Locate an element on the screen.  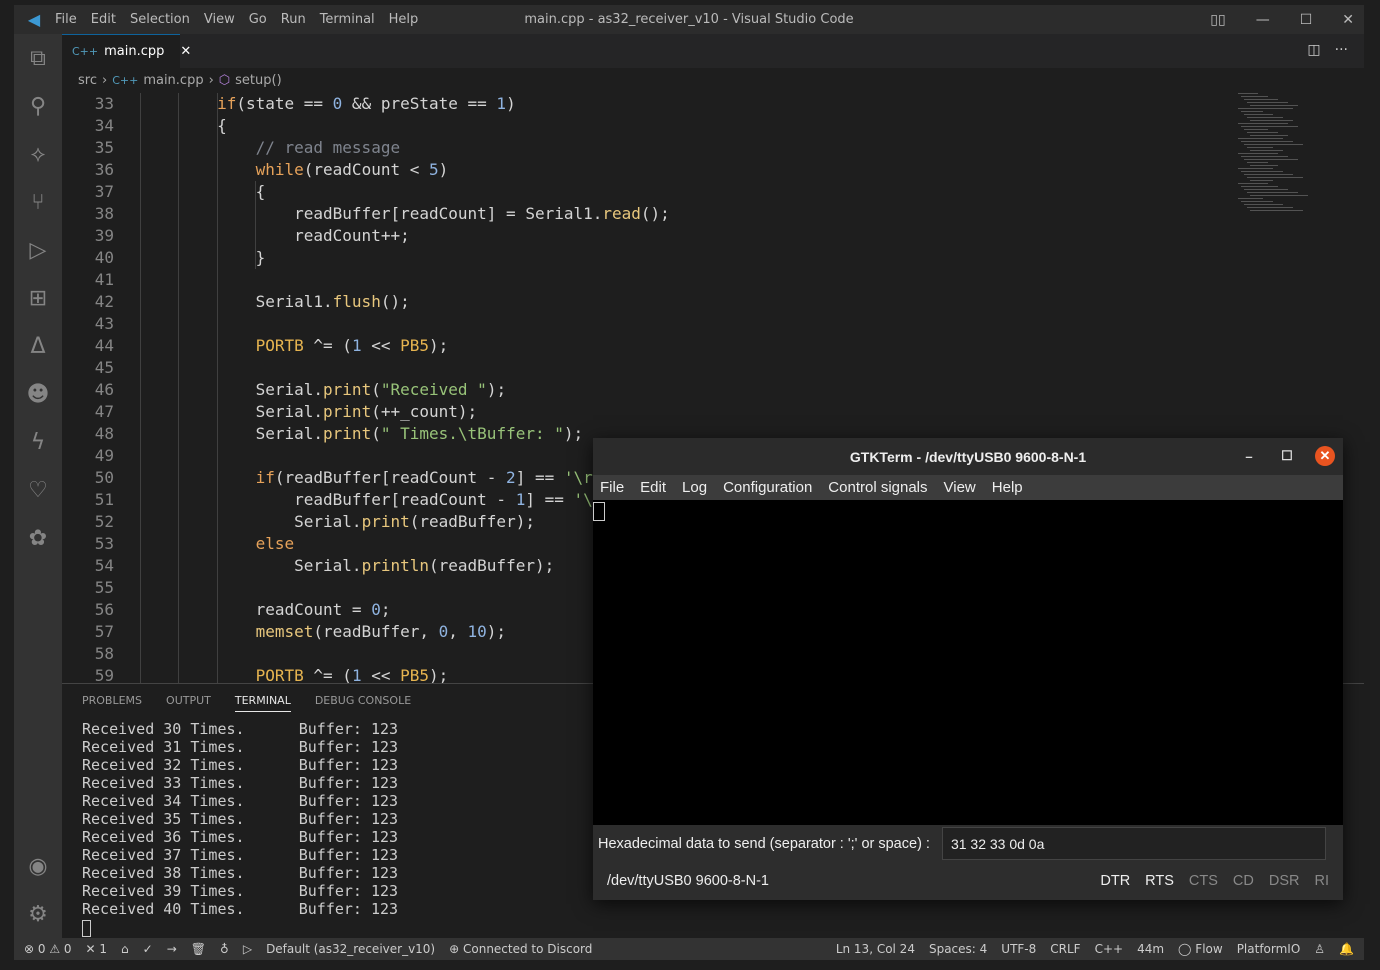
code-token: "Received " is located at coordinates (433, 389).